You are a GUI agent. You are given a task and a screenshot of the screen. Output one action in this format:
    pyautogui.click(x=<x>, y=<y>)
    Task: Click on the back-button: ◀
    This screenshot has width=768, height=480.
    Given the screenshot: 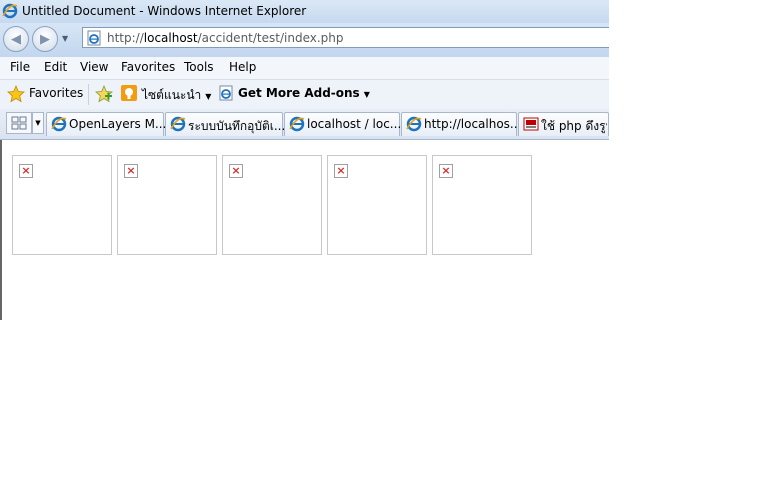 What is the action you would take?
    pyautogui.click(x=16, y=39)
    